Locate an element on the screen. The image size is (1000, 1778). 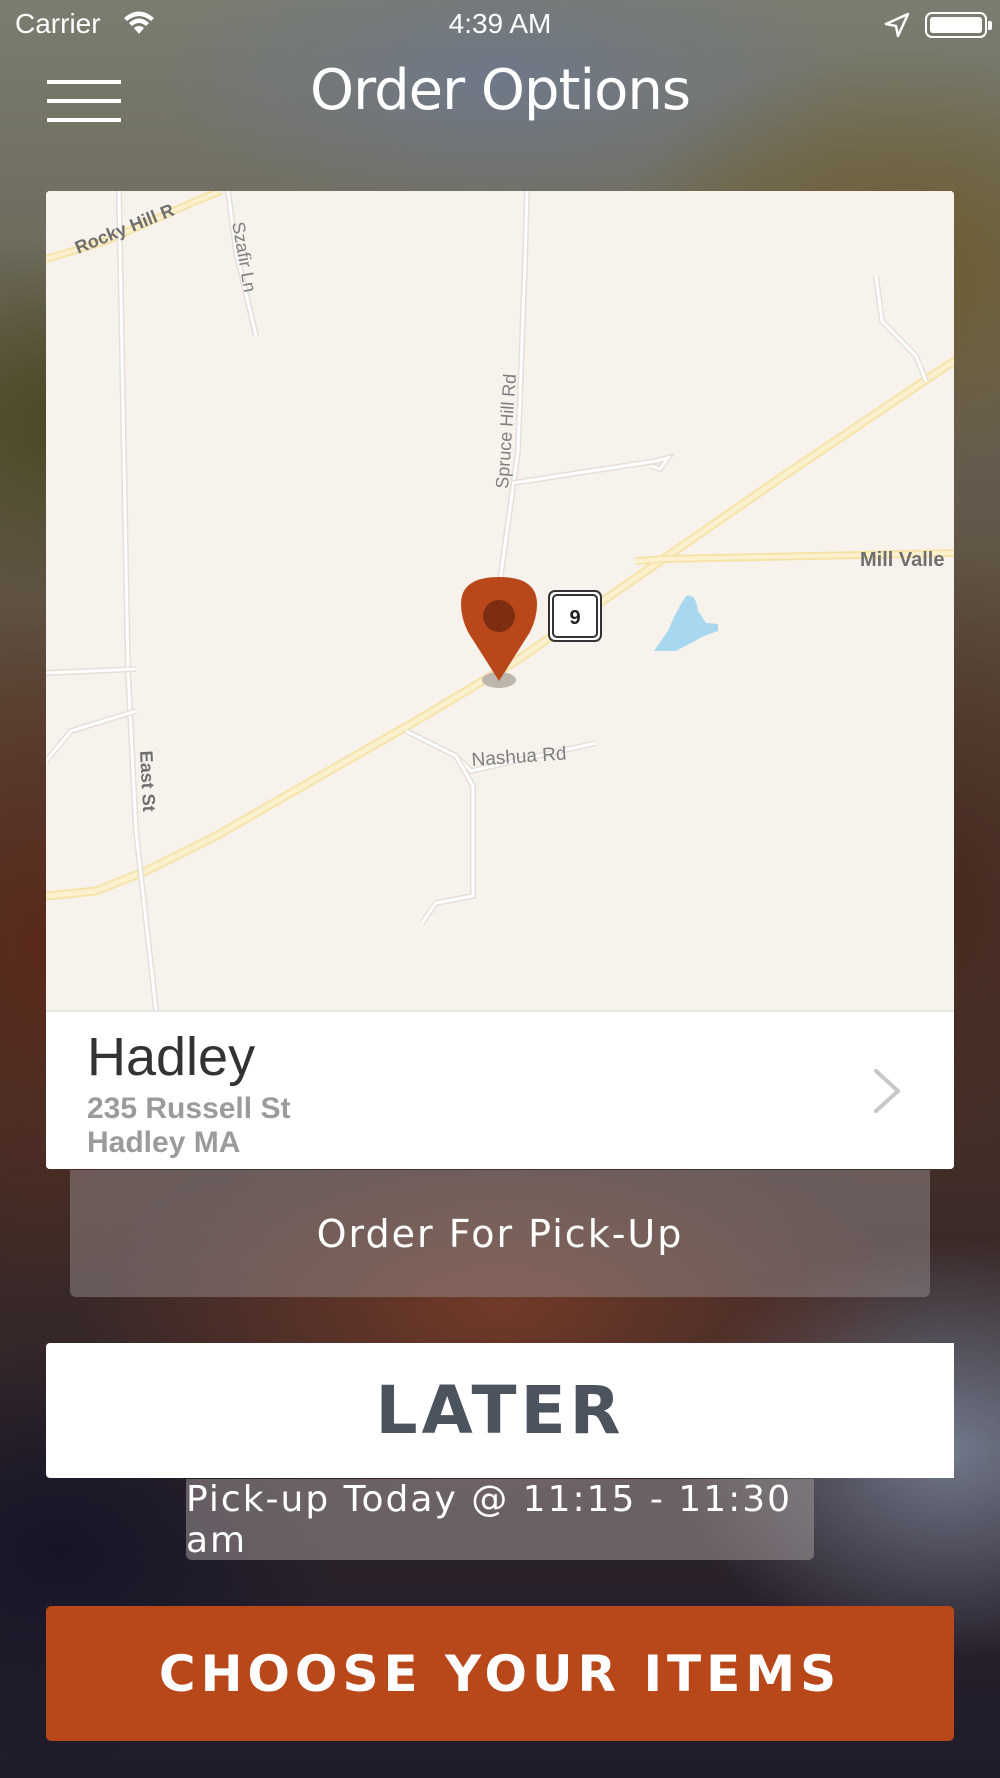
status-bar: Carrier 4:39 AM is located at coordinates (500, 25).